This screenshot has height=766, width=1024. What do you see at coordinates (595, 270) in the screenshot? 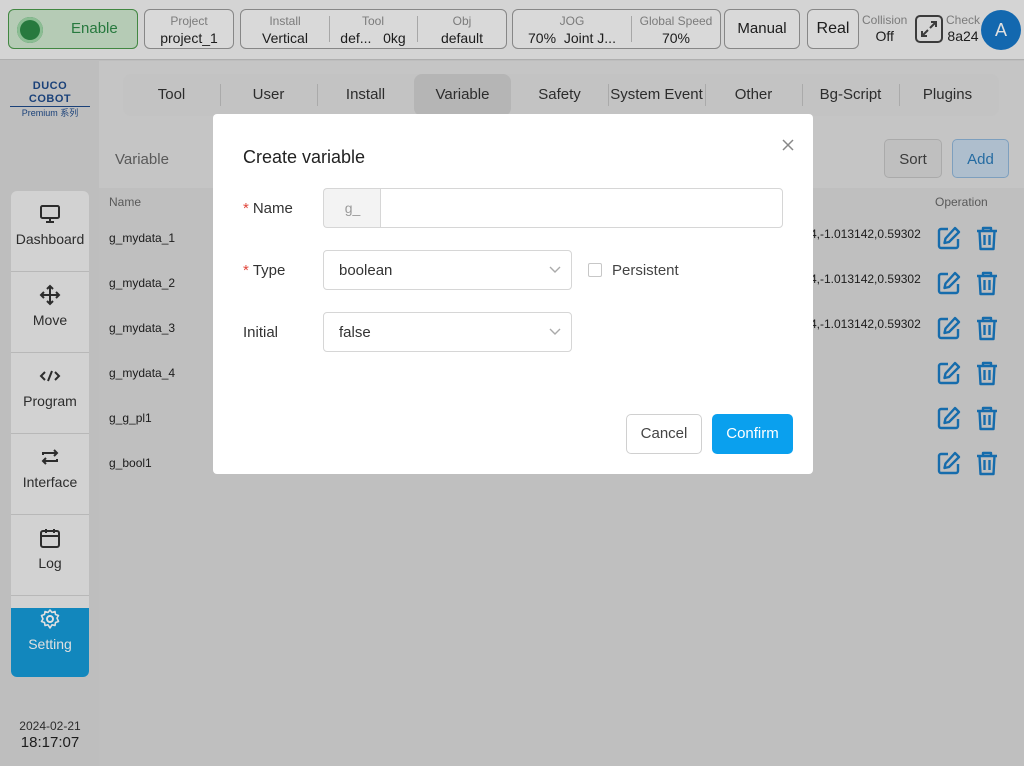
I see `persistent-checkbox` at bounding box center [595, 270].